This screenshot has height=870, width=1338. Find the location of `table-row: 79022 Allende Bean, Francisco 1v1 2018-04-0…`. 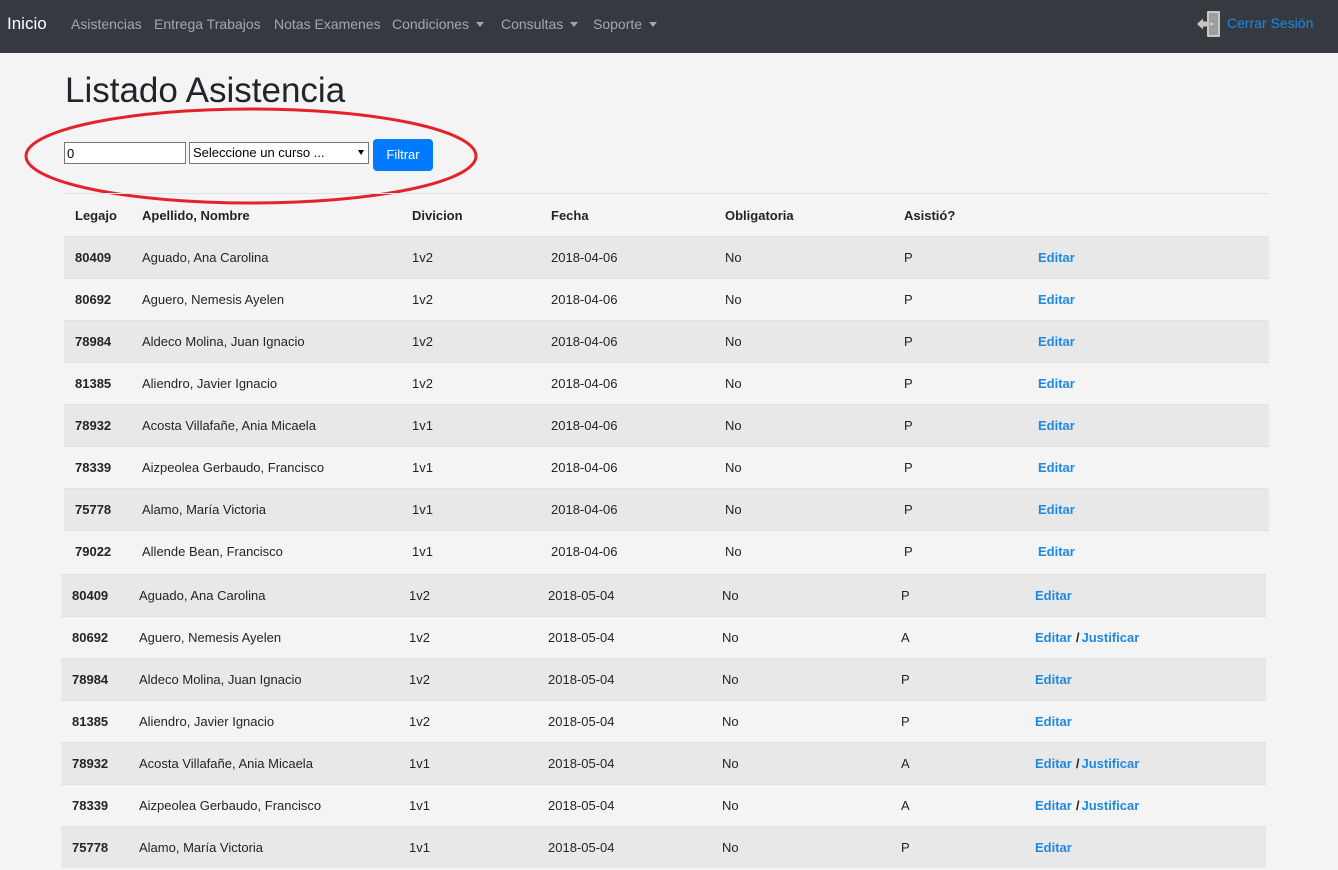

table-row: 79022 Allende Bean, Francisco 1v1 2018-04-0… is located at coordinates (666, 551).